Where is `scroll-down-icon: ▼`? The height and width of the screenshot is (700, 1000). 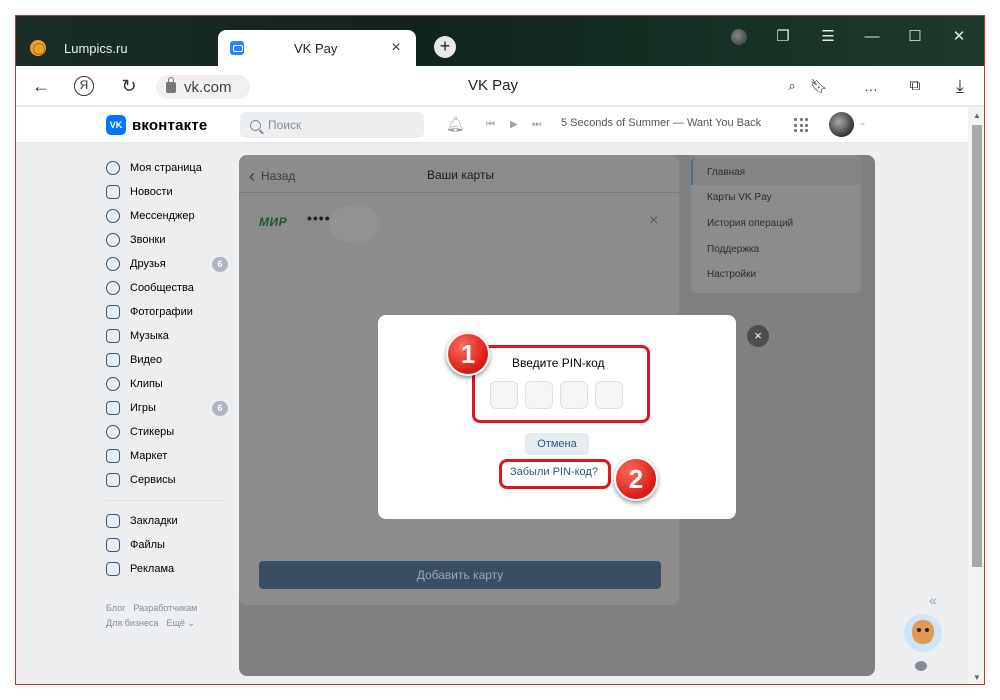 scroll-down-icon: ▼ is located at coordinates (977, 677).